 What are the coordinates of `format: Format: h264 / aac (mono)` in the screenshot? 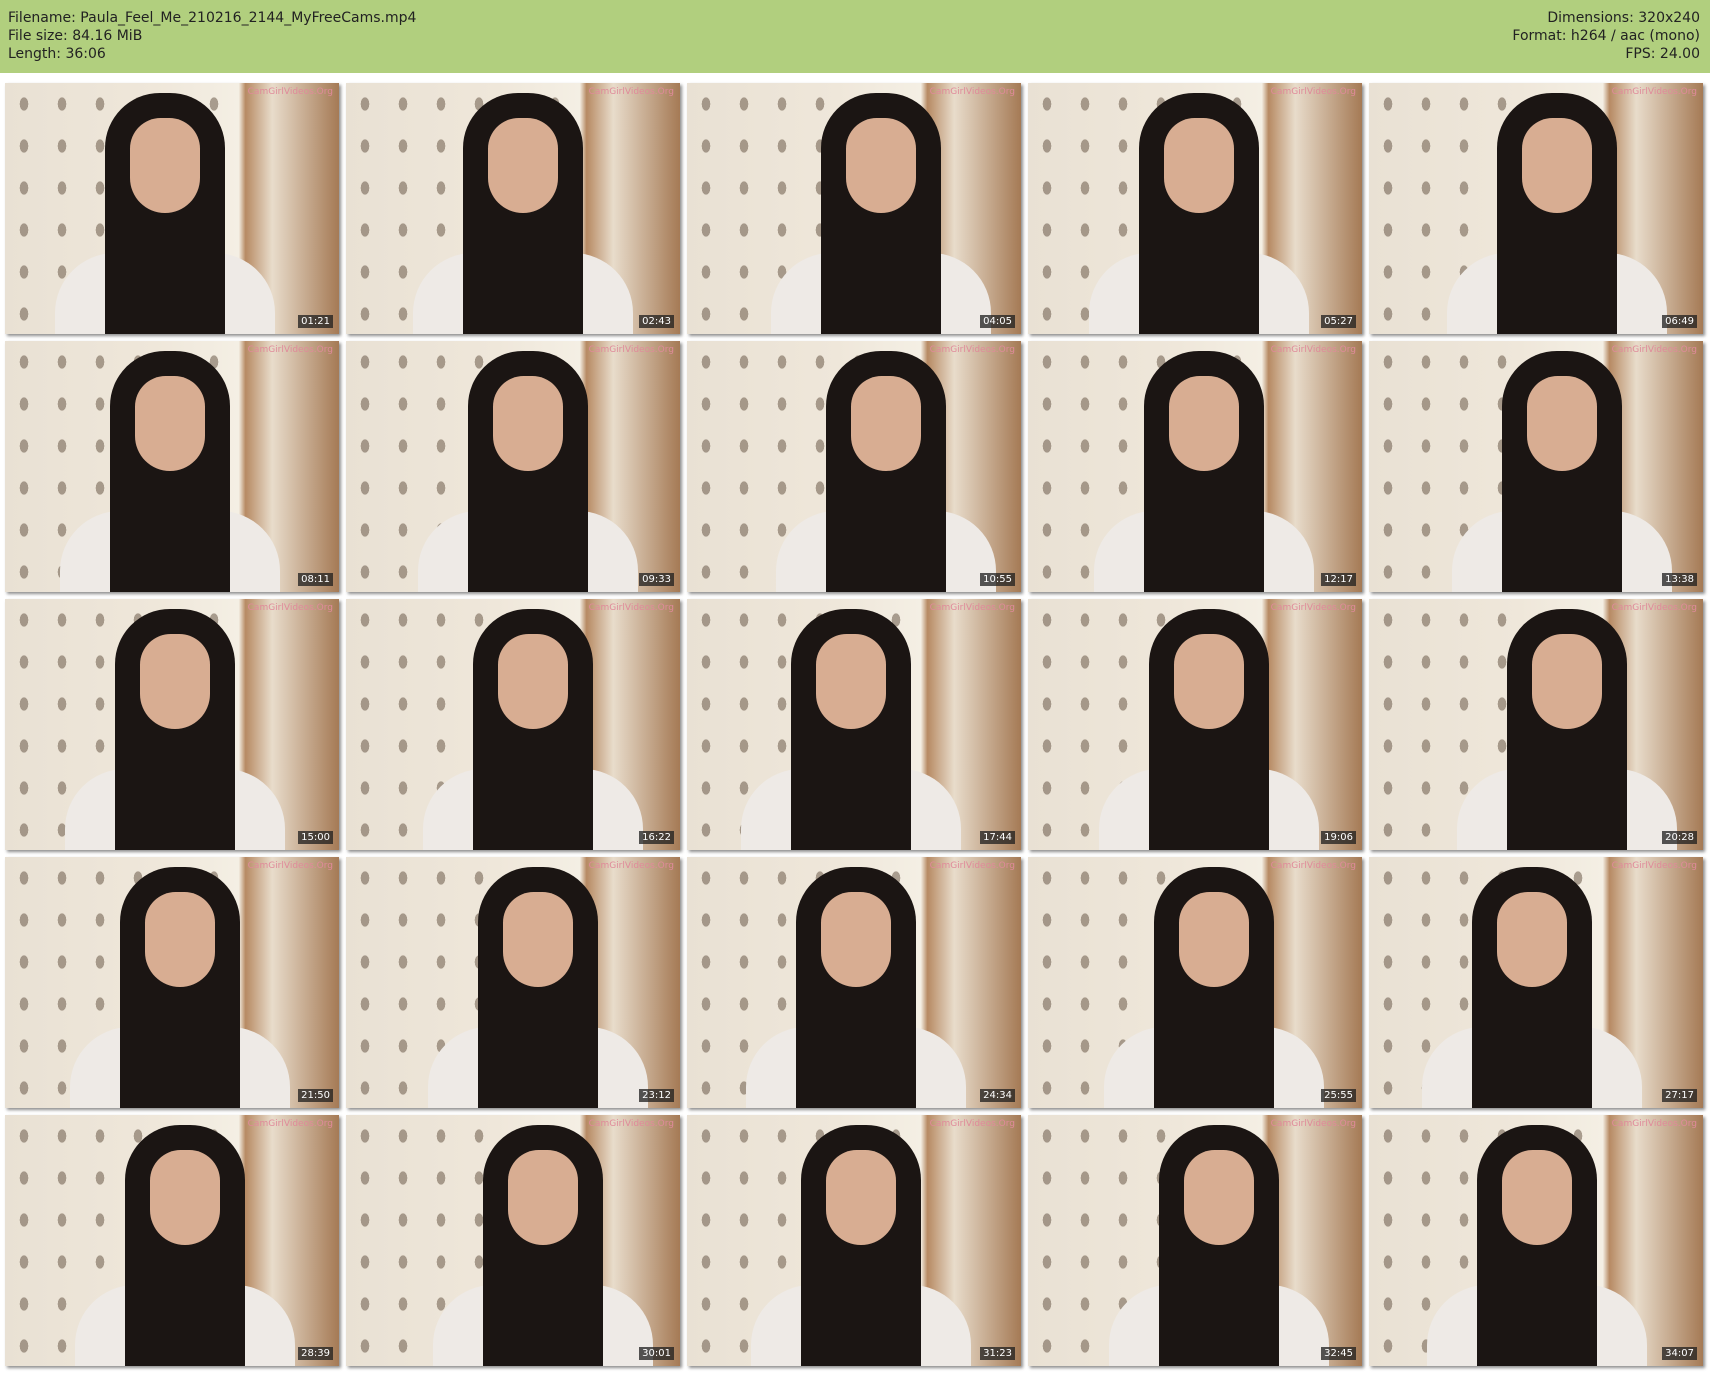 It's located at (1606, 36).